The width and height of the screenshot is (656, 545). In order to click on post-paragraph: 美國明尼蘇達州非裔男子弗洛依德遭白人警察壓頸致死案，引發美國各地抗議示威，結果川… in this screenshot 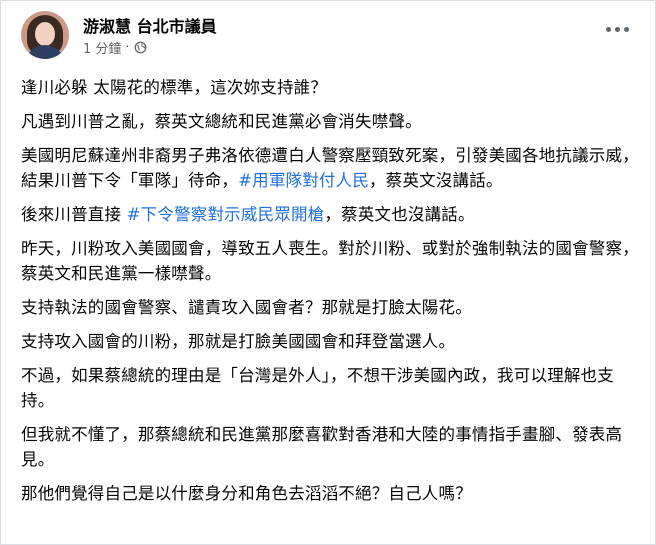, I will do `click(330, 168)`.